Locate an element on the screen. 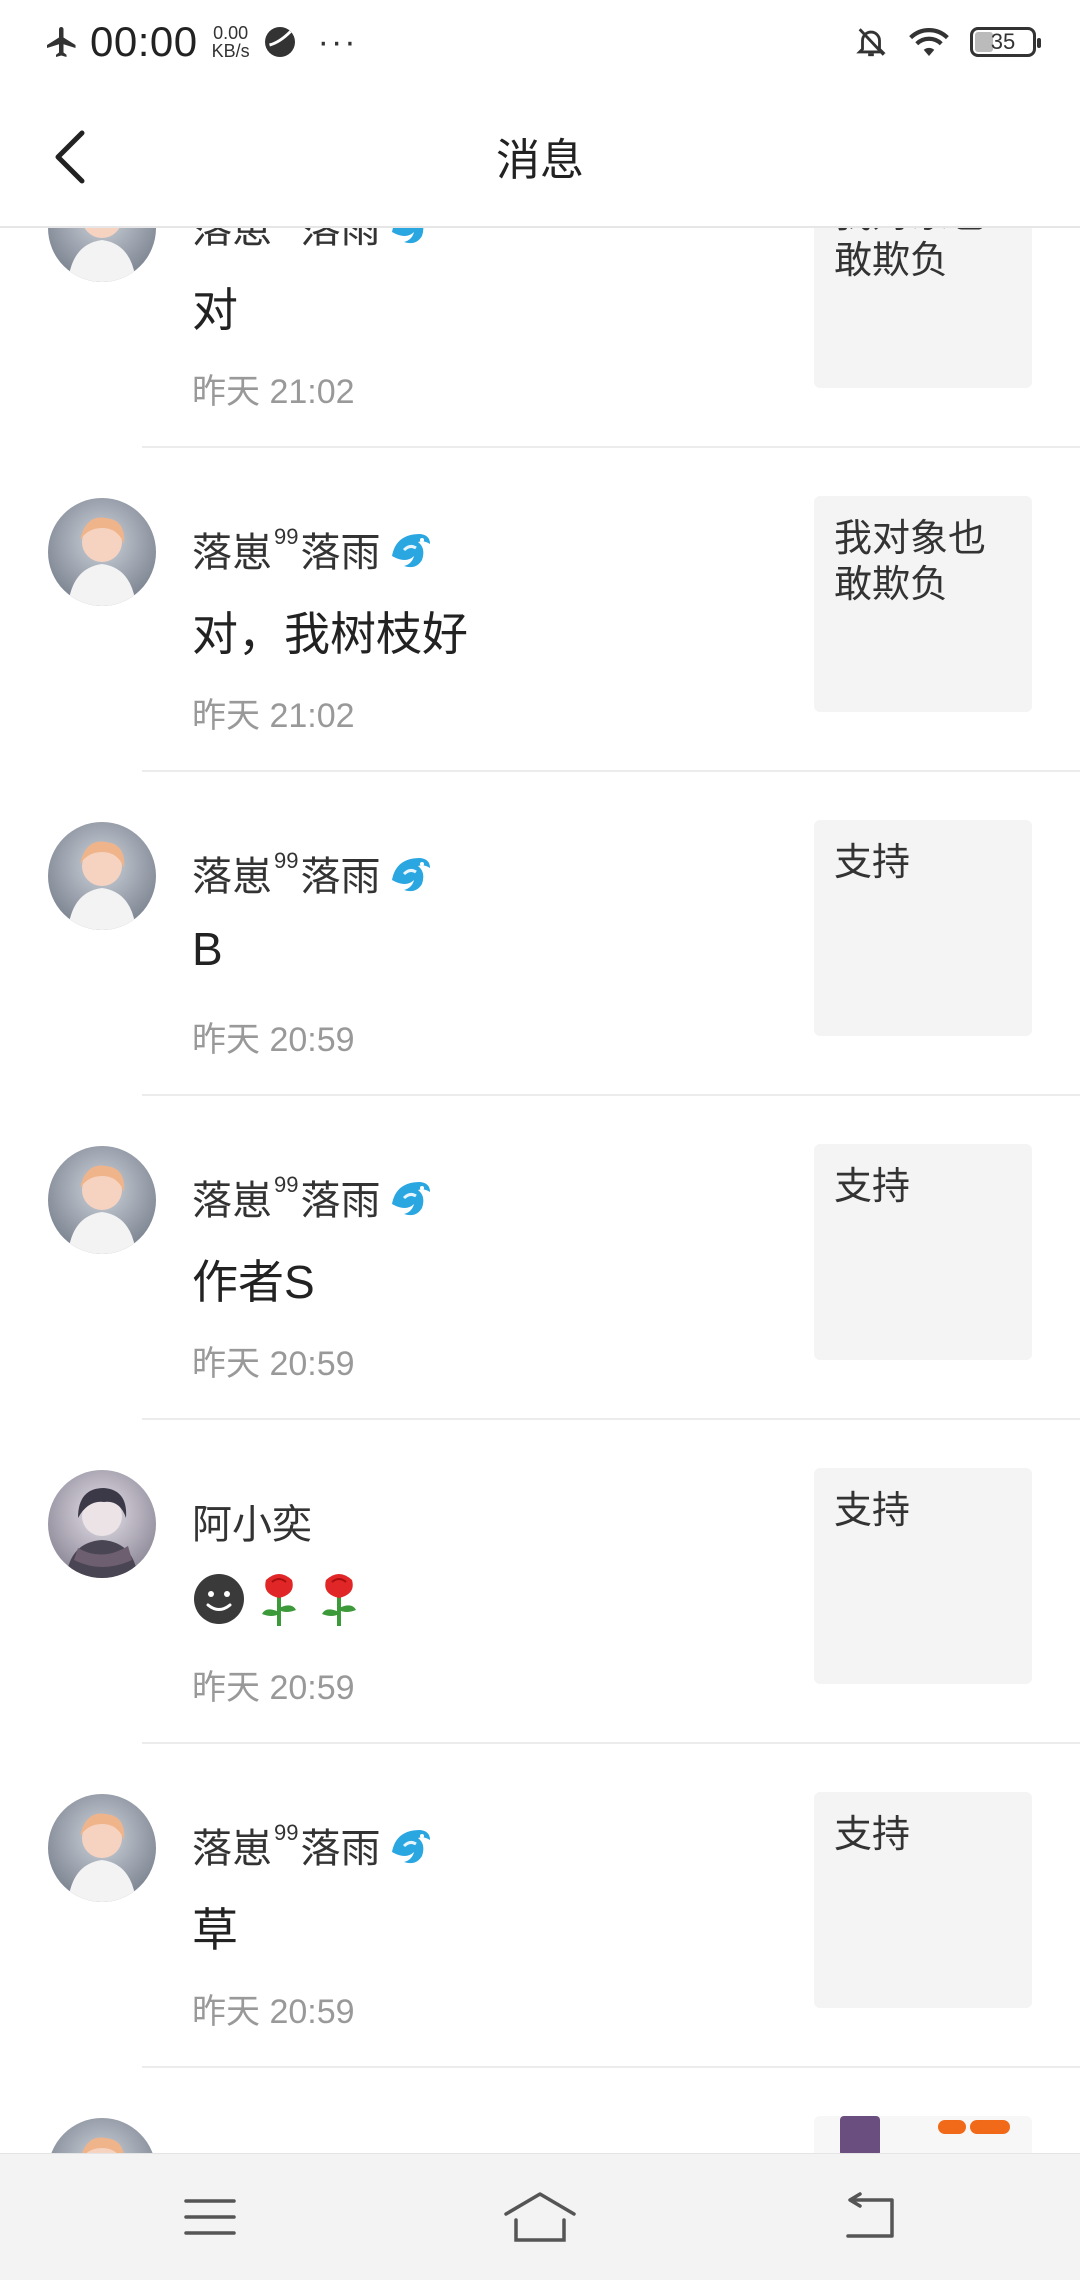  message-content: 草 is located at coordinates (215, 1930).